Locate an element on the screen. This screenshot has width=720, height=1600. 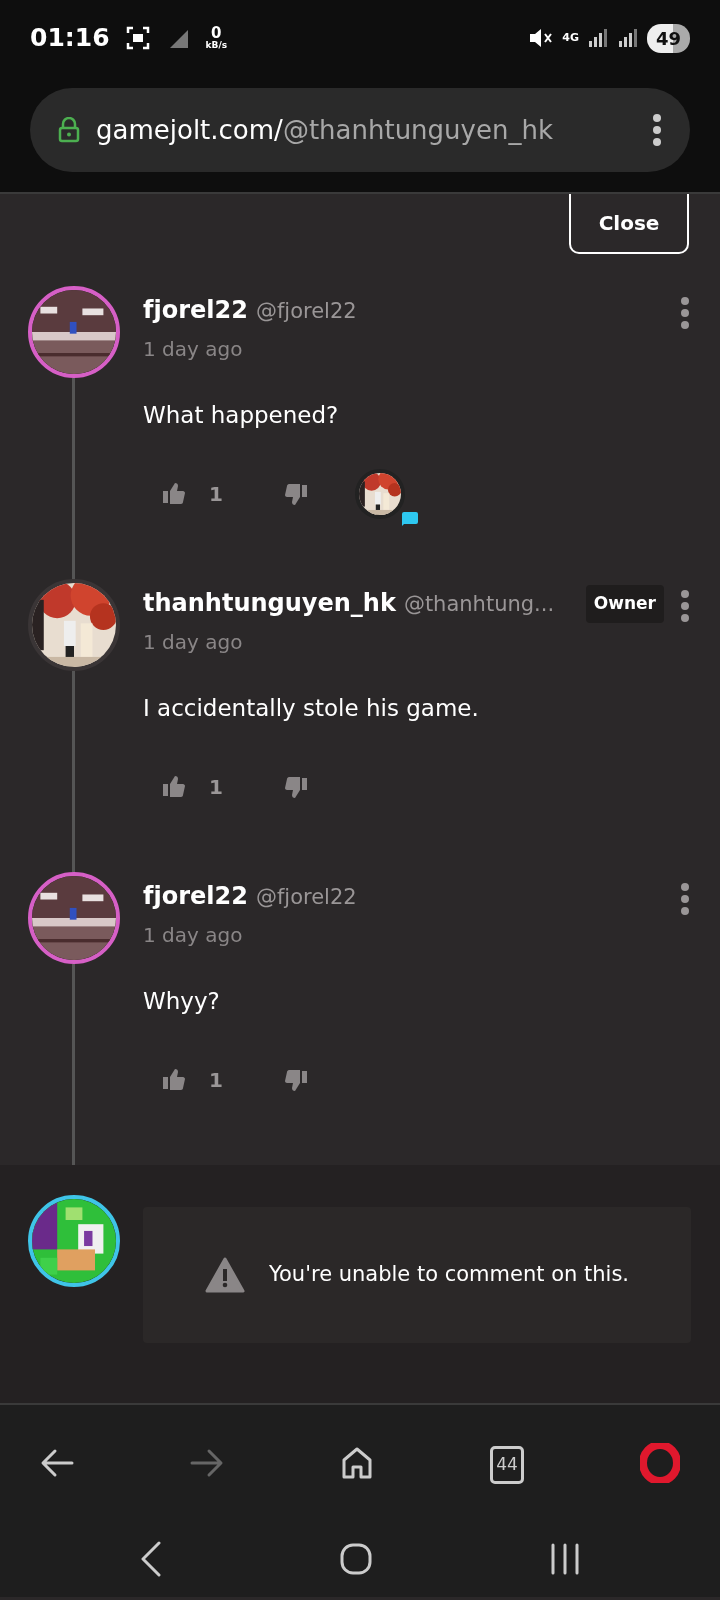
network-type: 4G is located at coordinates (570, 37).